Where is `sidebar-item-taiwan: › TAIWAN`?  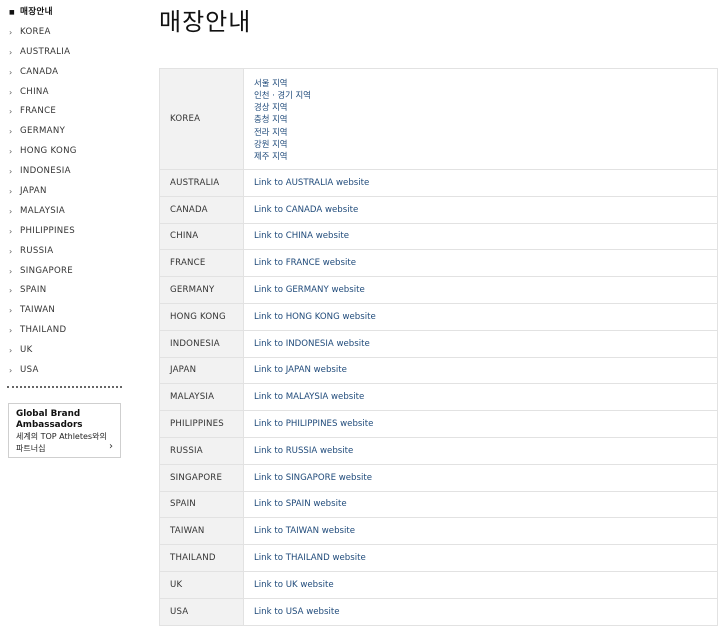
sidebar-item-taiwan: › TAIWAN is located at coordinates (62, 311).